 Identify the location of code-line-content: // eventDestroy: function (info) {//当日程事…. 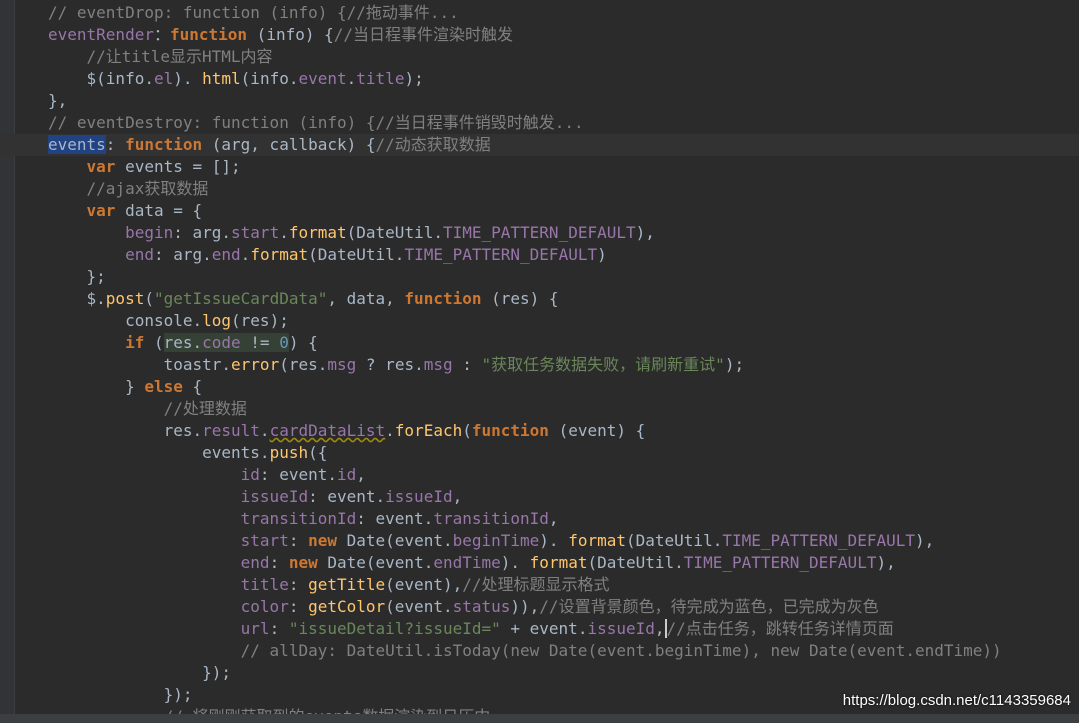
(316, 123).